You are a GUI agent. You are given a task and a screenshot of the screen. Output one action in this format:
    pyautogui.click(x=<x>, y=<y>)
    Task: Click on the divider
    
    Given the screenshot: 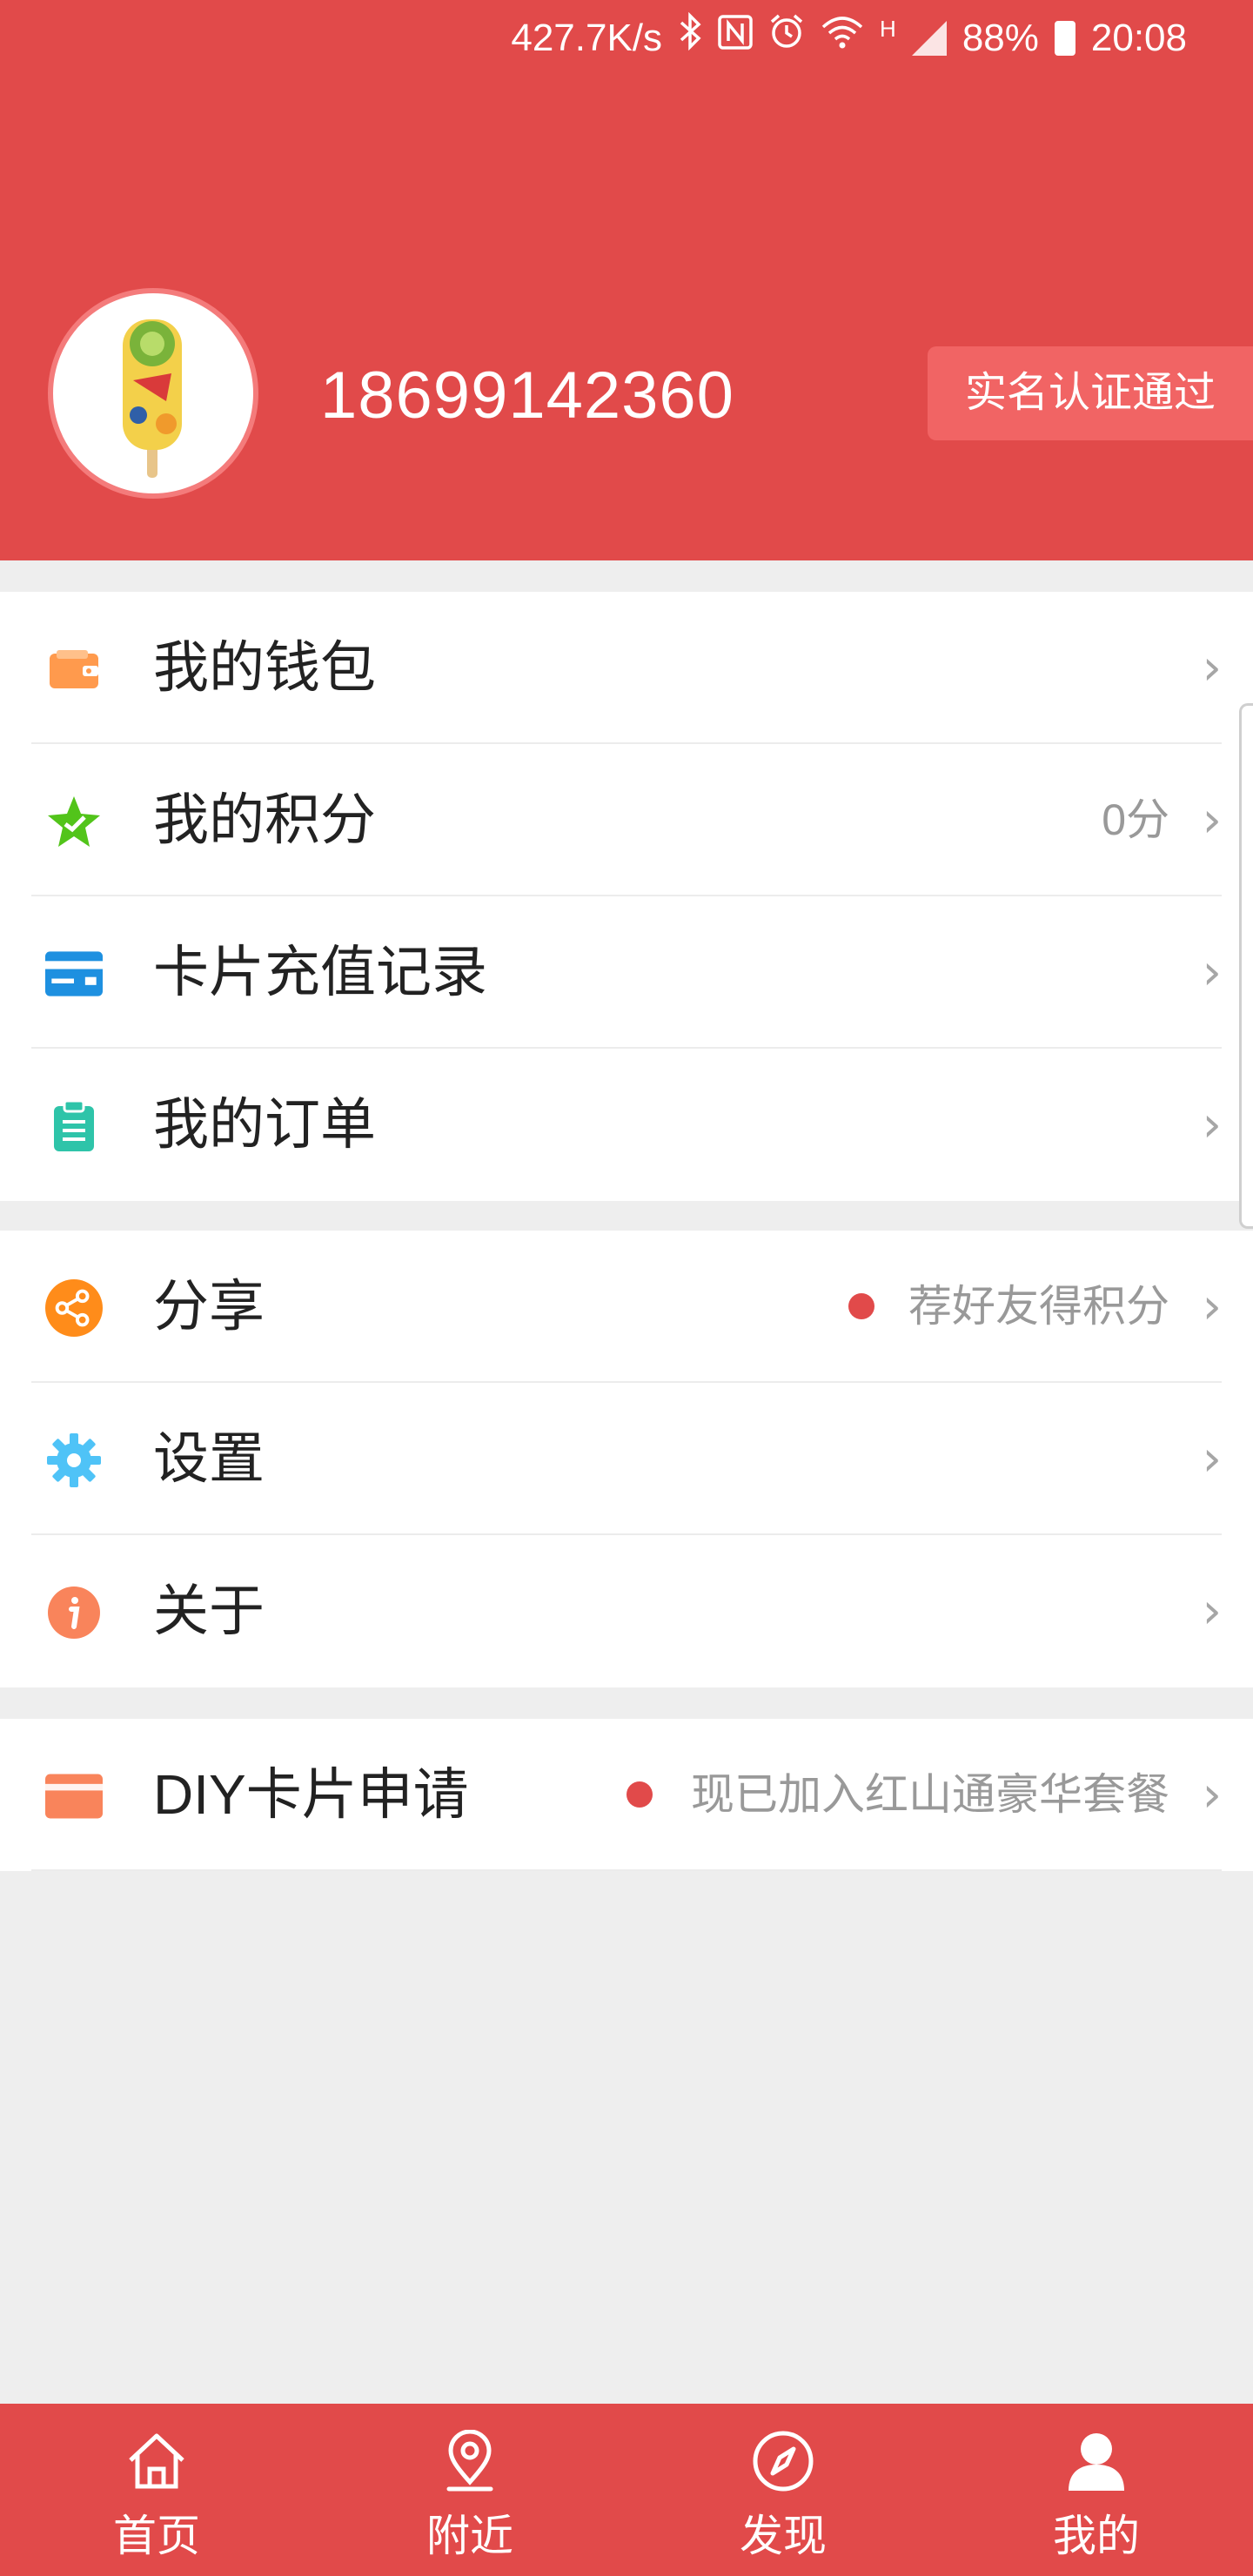 What is the action you would take?
    pyautogui.click(x=626, y=1870)
    